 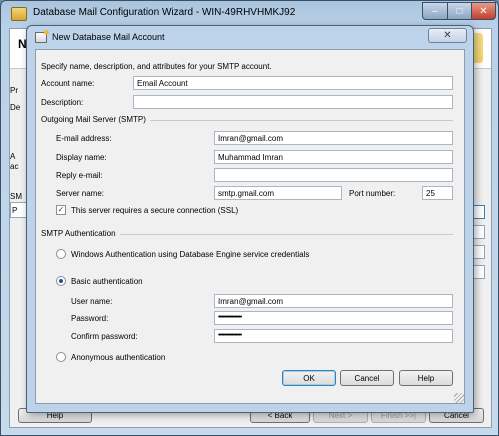 I want to click on windows-auth-radio, so click(x=61, y=254).